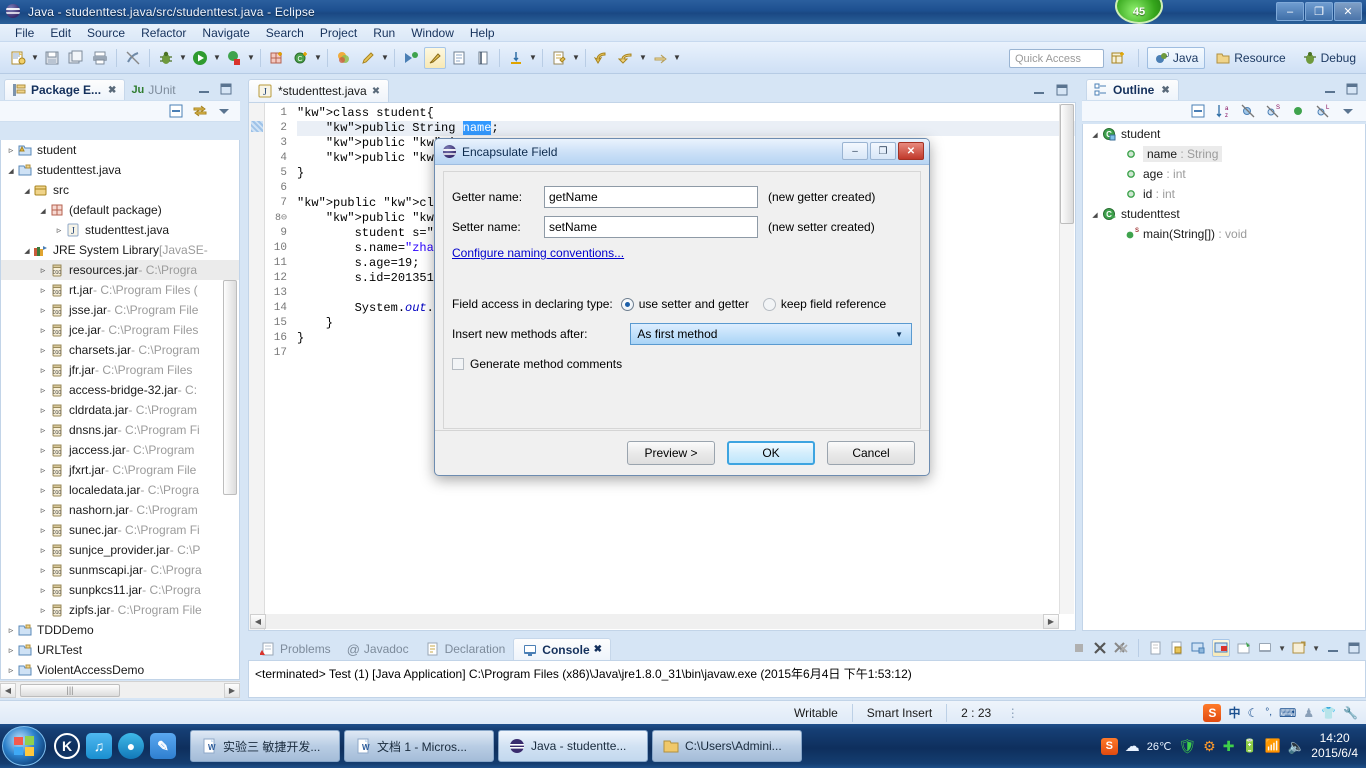  Describe the element at coordinates (120, 490) in the screenshot. I see `tree-item: 010 localedata.jar - C:\Progra` at that location.